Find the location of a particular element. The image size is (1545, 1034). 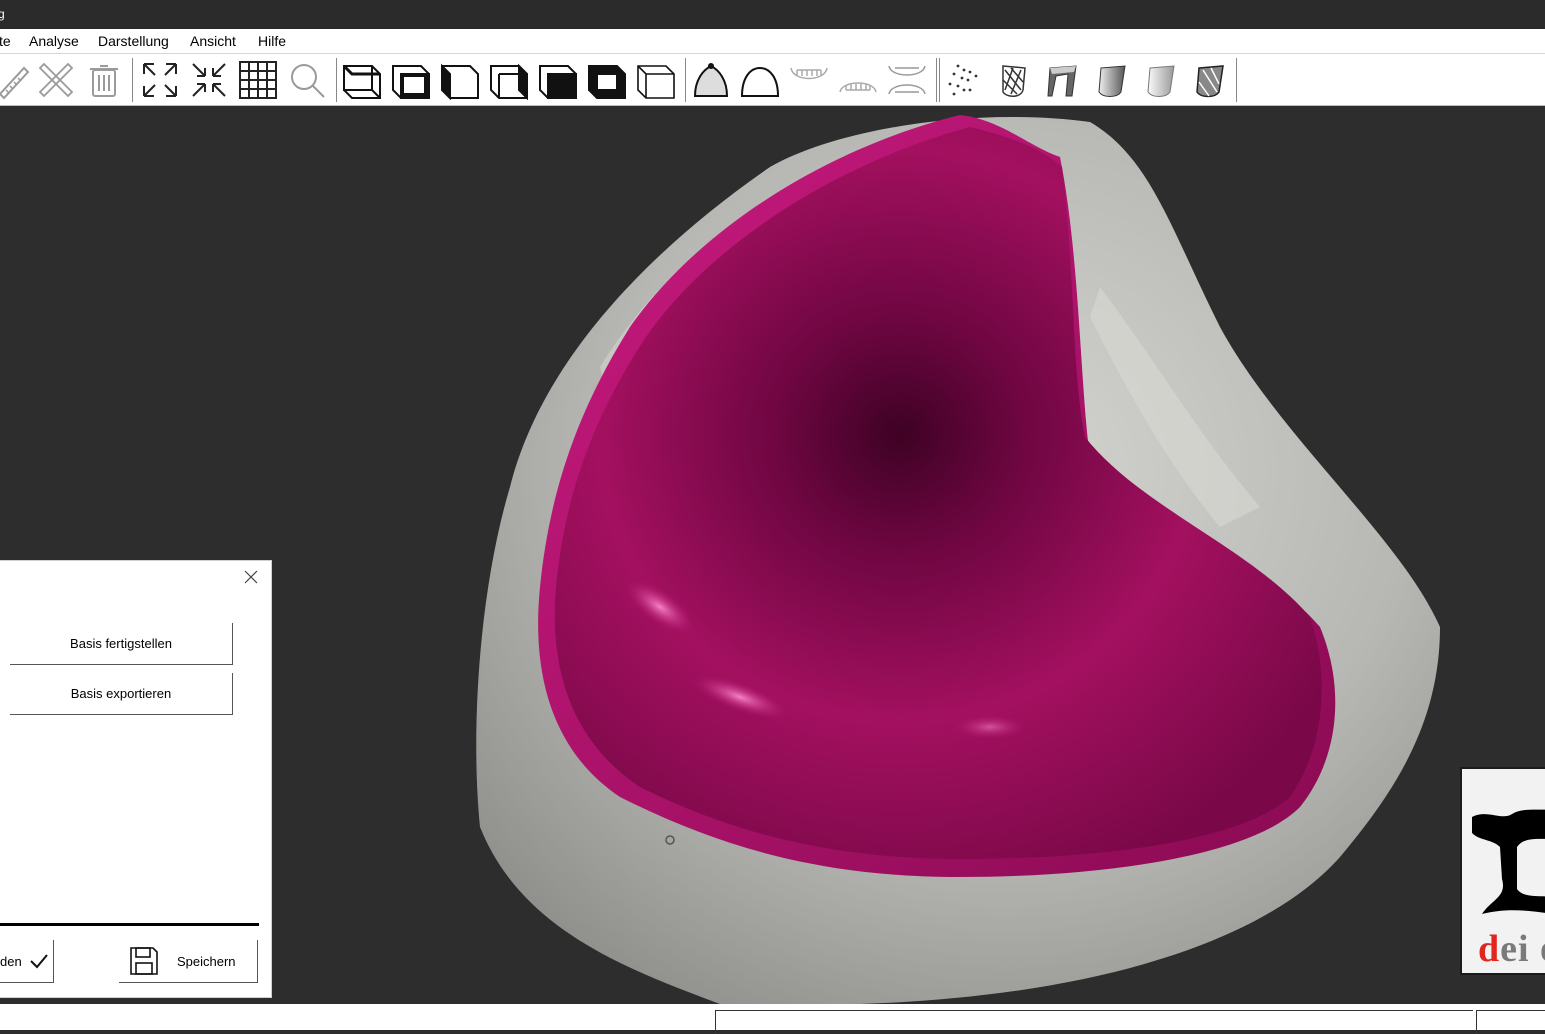

apply-button: den is located at coordinates (27, 961).